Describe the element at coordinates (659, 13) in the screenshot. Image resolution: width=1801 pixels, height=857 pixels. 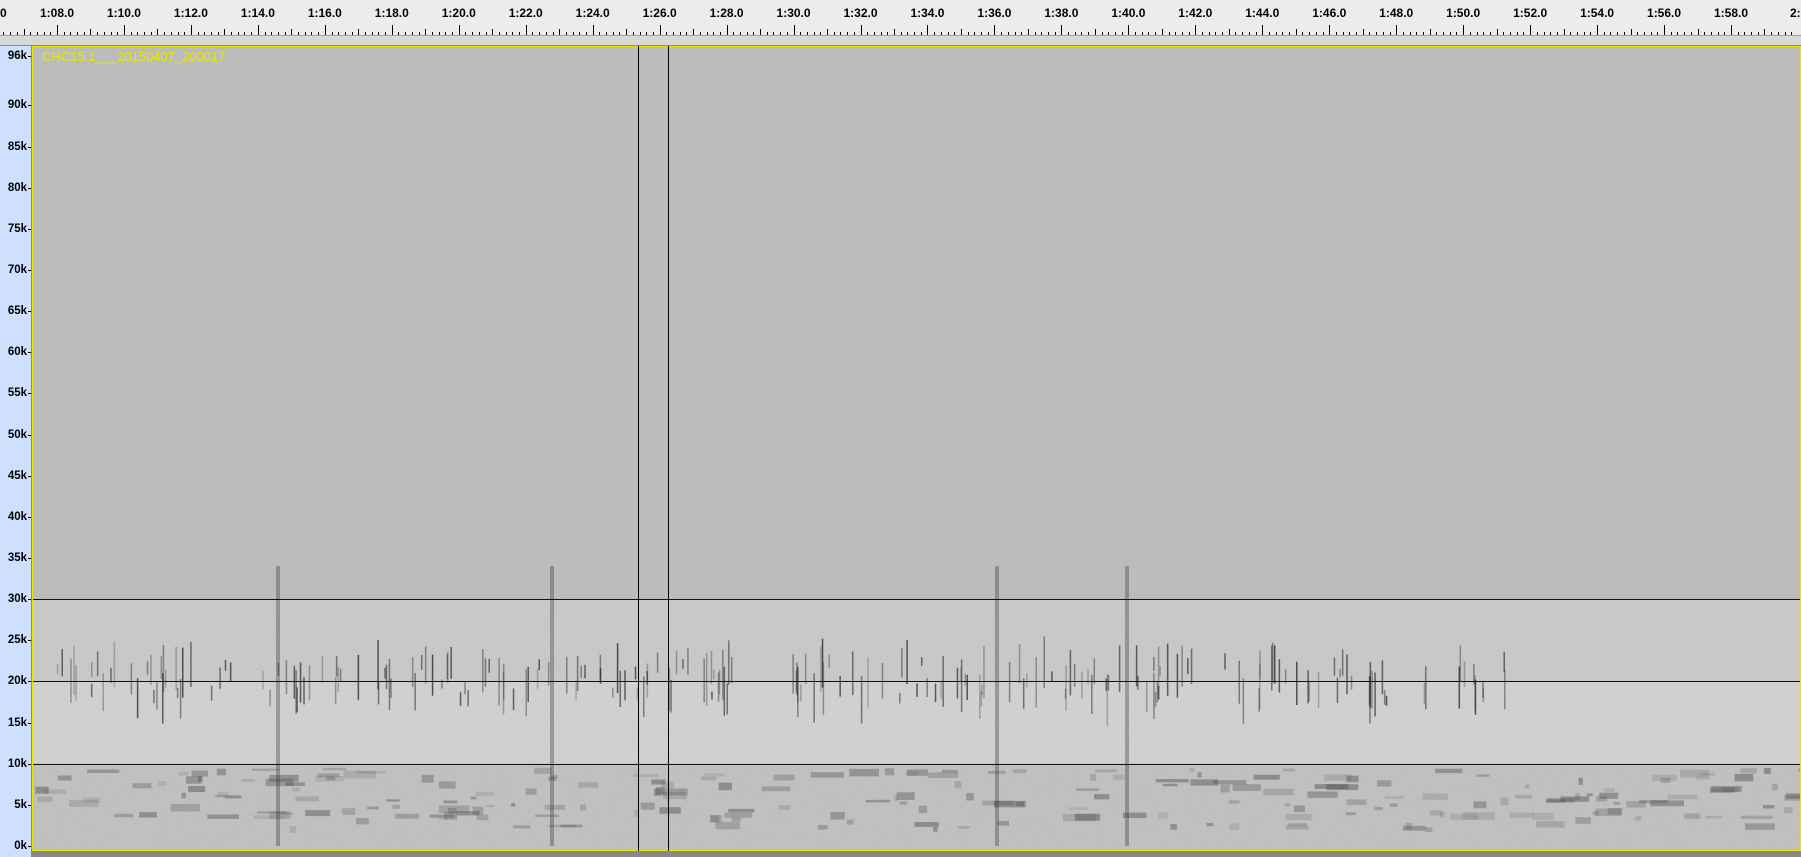
I see `time-label: 1:26.0` at that location.